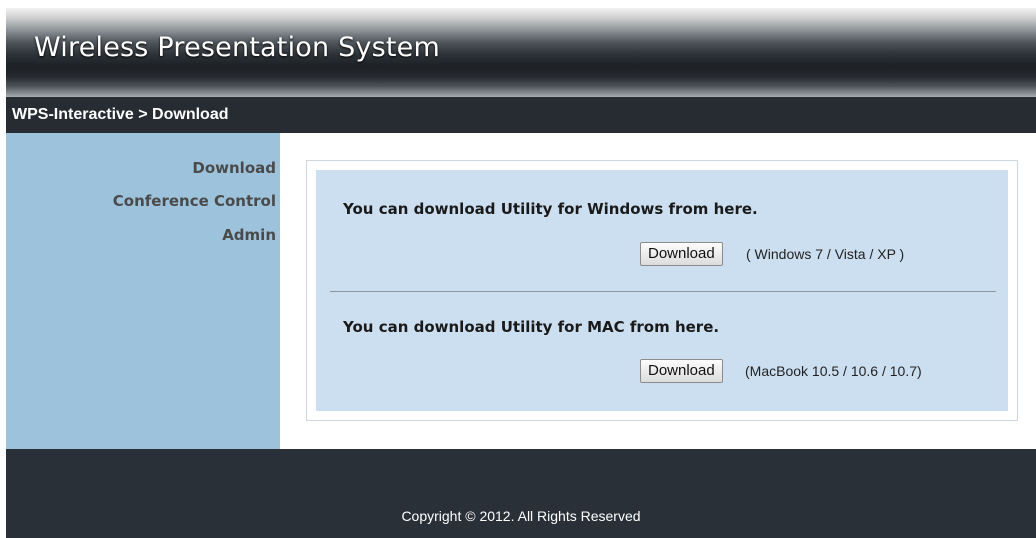 This screenshot has height=538, width=1036. Describe the element at coordinates (521, 516) in the screenshot. I see `copyright-text: Copyright © 2012. All Rights Reserved` at that location.